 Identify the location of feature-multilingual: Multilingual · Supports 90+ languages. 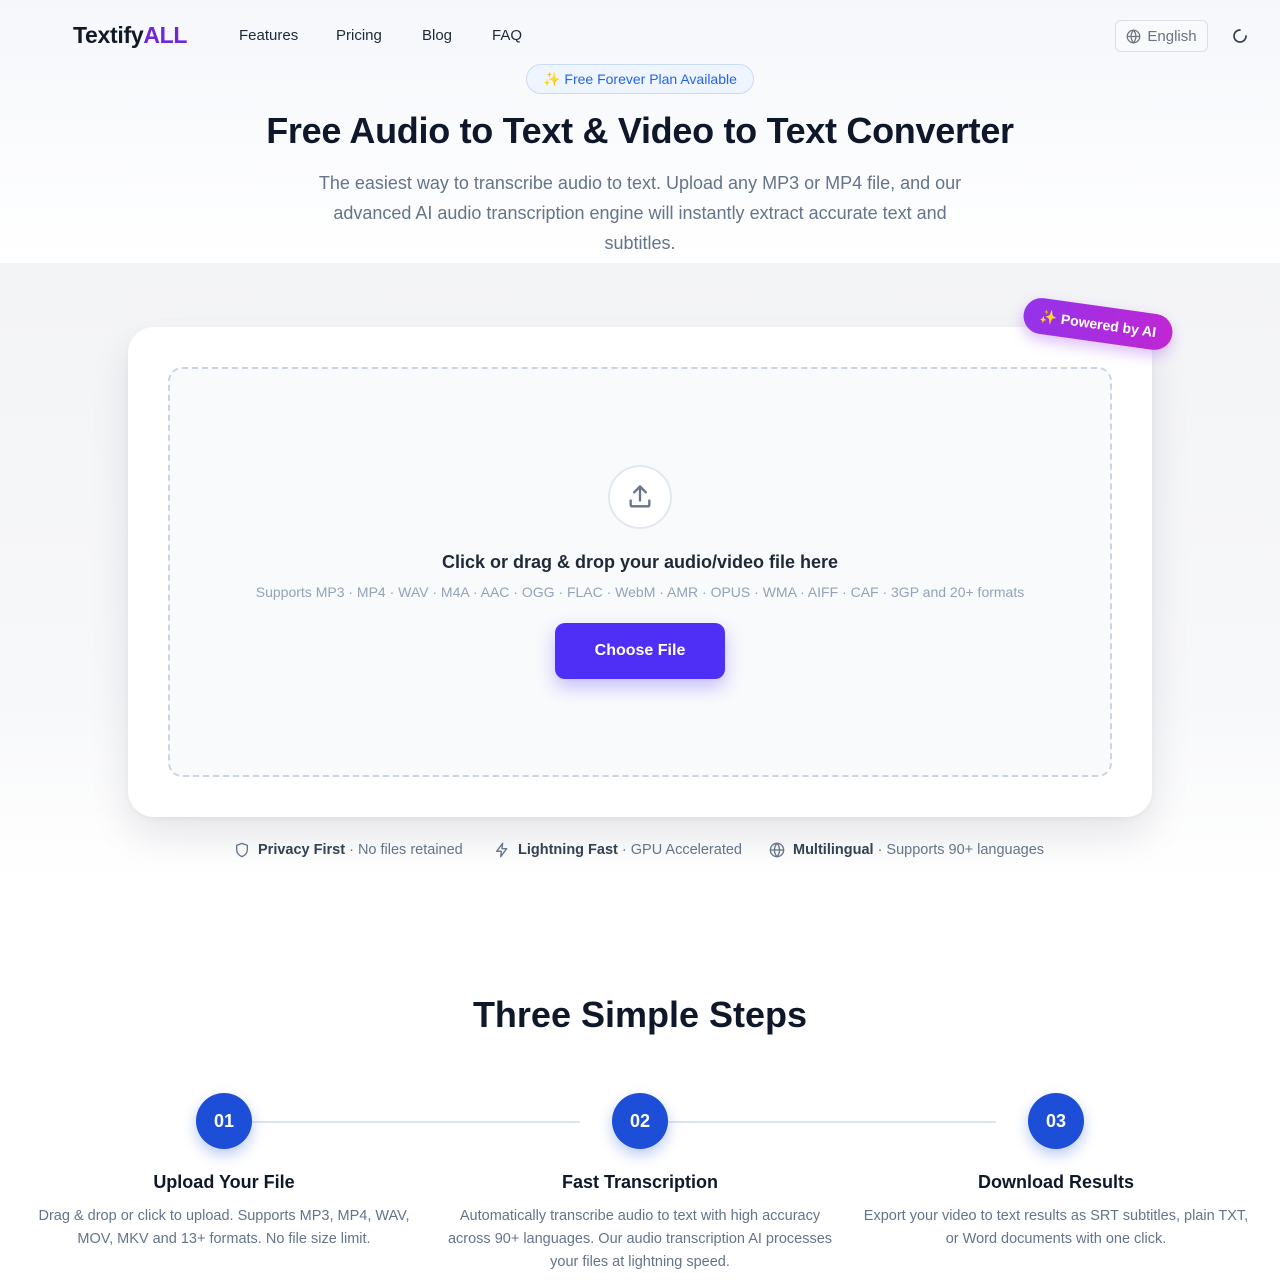
(906, 850).